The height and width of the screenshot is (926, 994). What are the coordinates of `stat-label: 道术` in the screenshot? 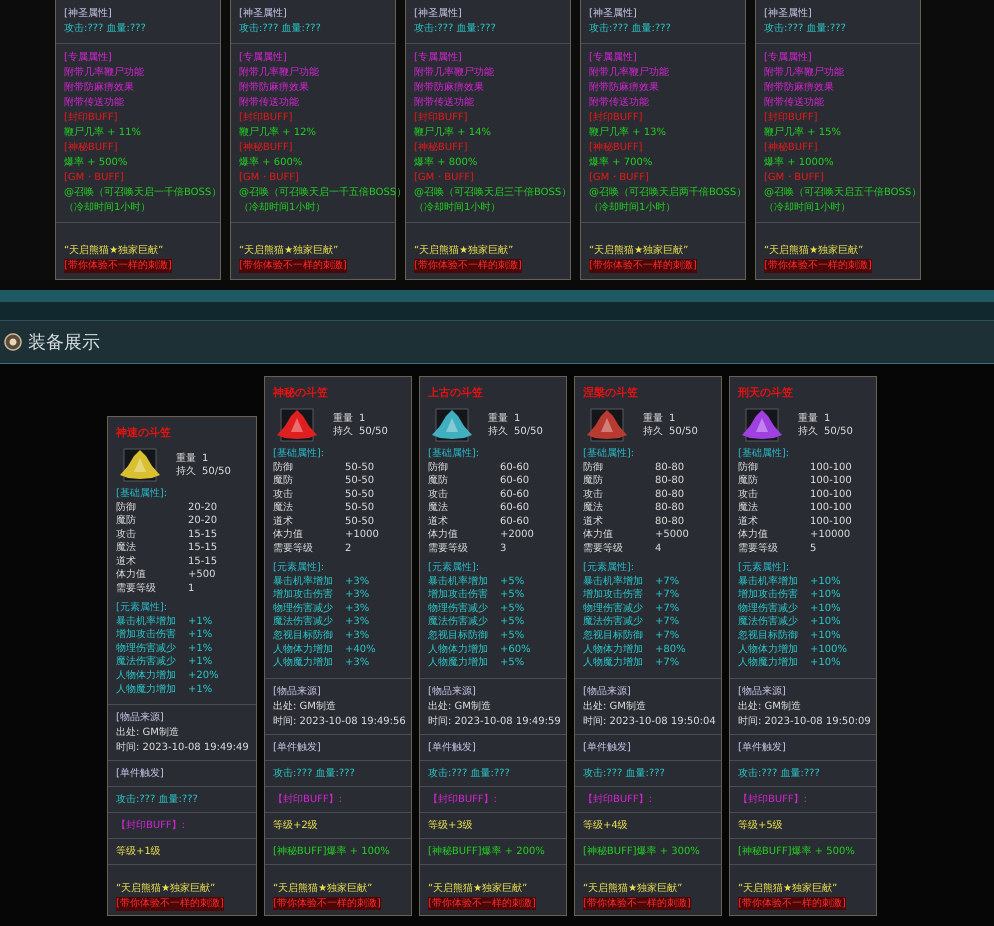 It's located at (126, 561).